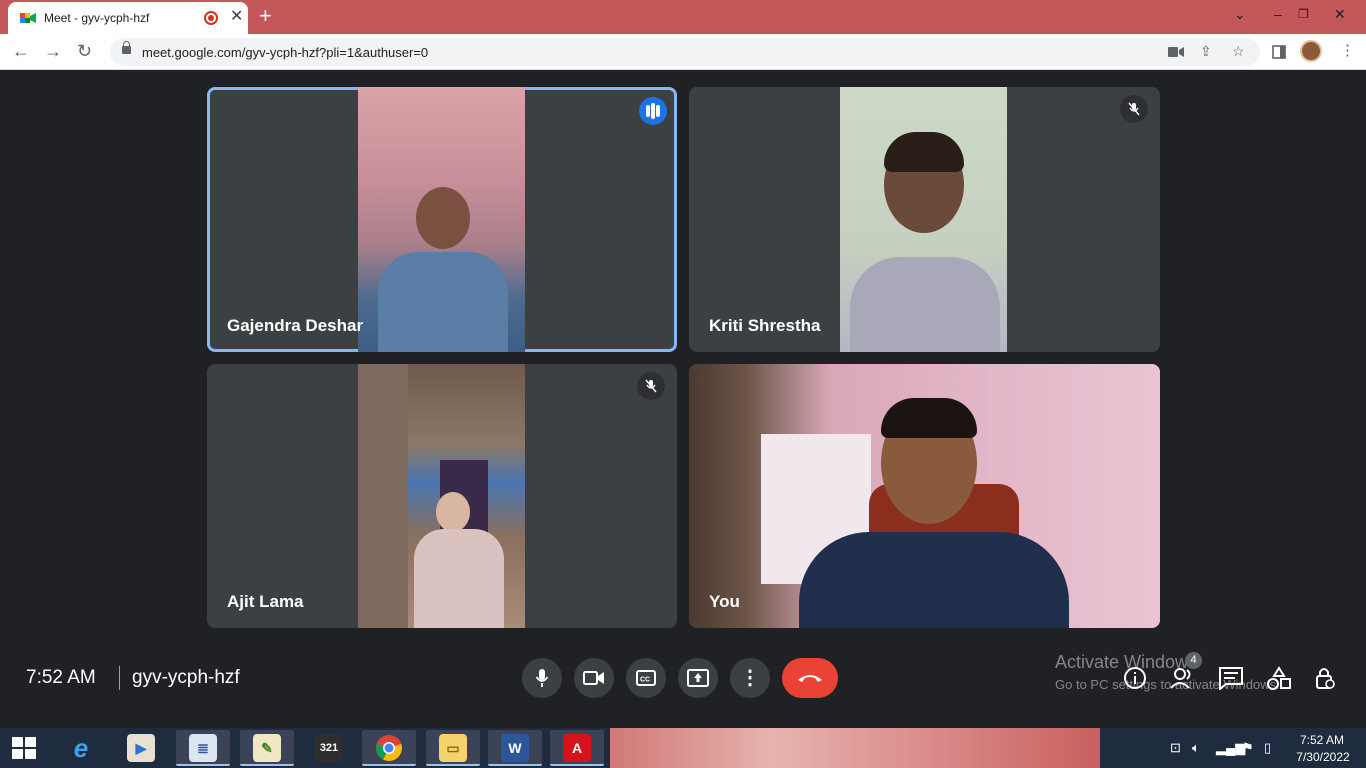 The image size is (1366, 768). What do you see at coordinates (1267, 748) in the screenshot?
I see `power-battery-icon: ▯` at bounding box center [1267, 748].